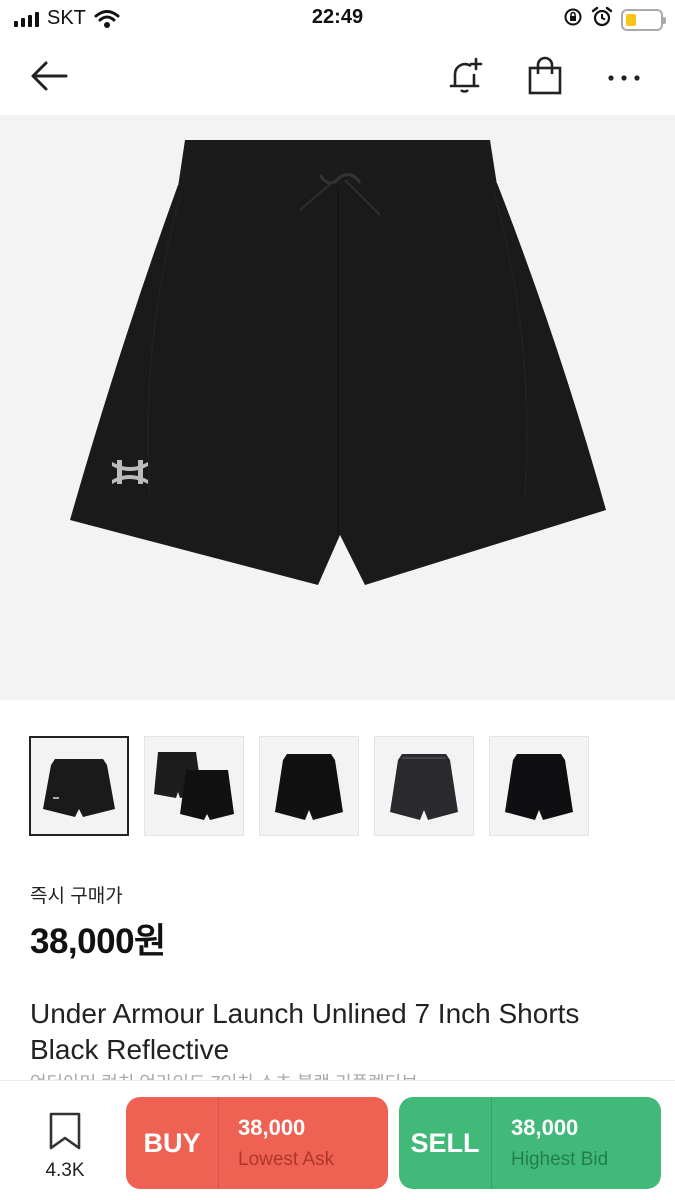  I want to click on back-arrow-icon, so click(49, 78).